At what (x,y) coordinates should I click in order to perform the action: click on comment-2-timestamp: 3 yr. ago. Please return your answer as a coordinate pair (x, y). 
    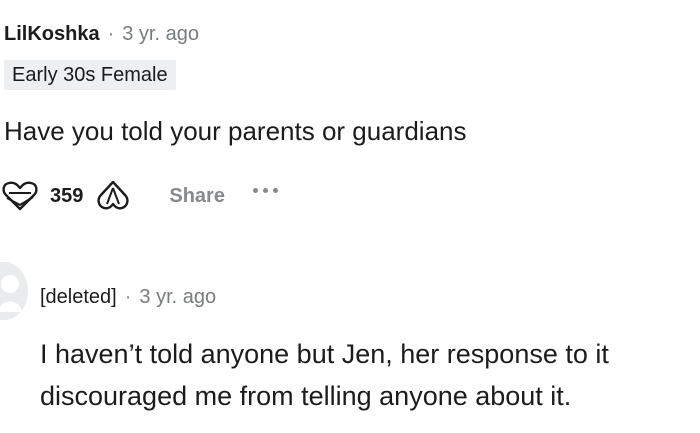
    Looking at the image, I should click on (177, 297).